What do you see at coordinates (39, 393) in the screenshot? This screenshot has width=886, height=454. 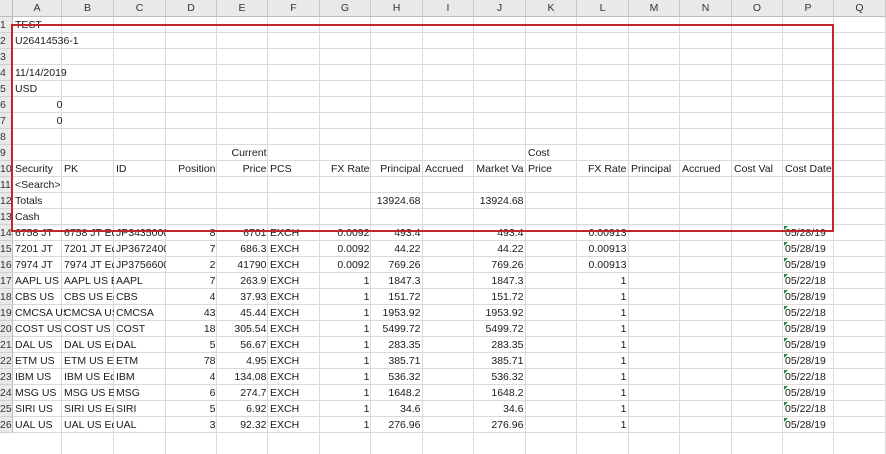 I see `cell-a24: MSG US` at bounding box center [39, 393].